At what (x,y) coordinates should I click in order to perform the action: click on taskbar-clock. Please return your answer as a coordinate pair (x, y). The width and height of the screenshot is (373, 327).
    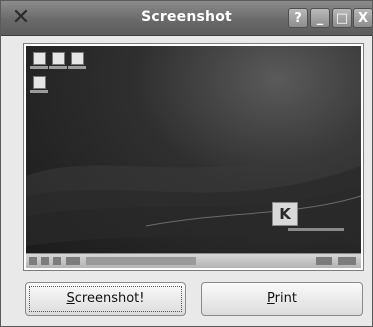
    Looking at the image, I should click on (347, 261).